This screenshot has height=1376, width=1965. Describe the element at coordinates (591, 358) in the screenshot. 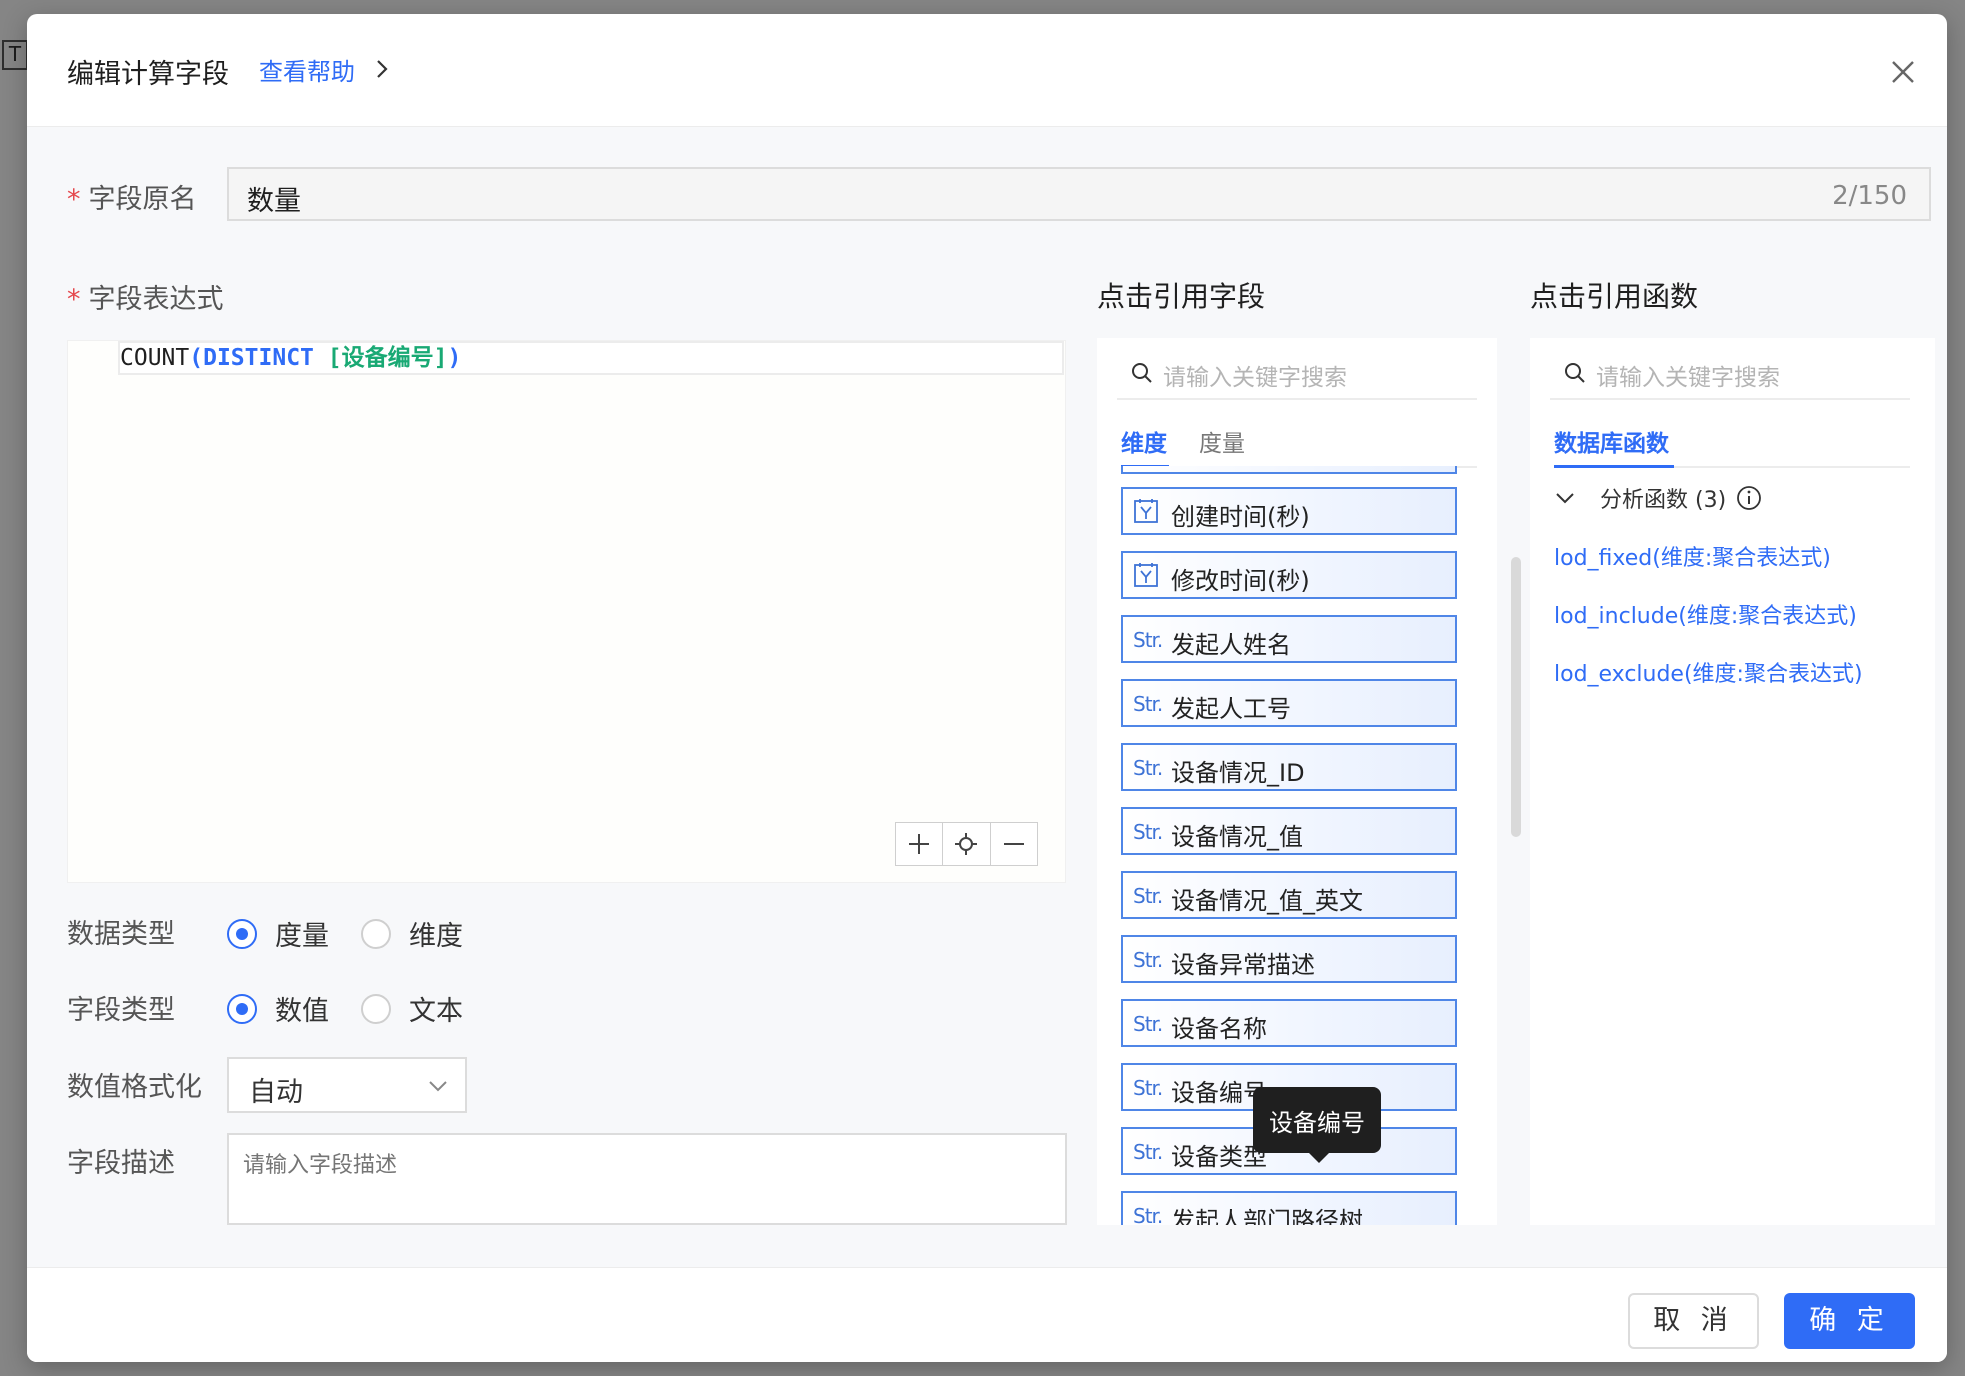

I see `code-line: COUNT(DISTINCT [设备编号])` at that location.